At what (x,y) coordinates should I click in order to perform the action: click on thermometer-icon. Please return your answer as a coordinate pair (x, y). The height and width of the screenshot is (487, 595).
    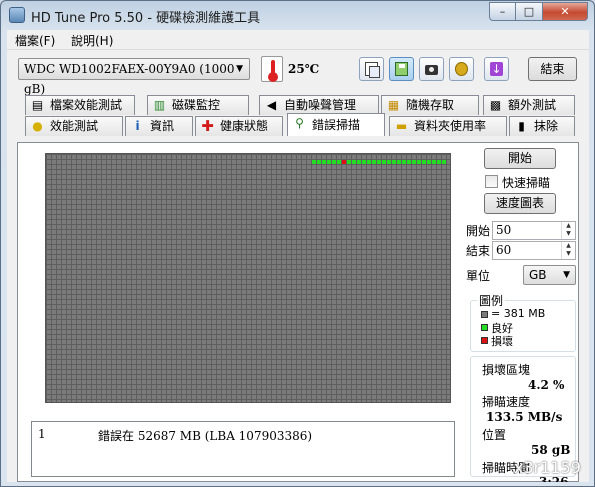
    Looking at the image, I should click on (272, 69).